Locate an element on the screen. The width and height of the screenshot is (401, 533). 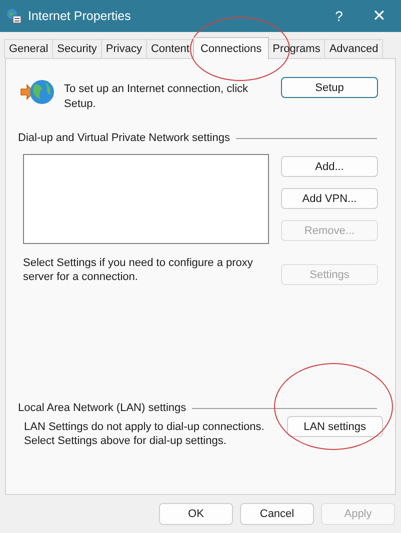
setup-button: Setup is located at coordinates (329, 87).